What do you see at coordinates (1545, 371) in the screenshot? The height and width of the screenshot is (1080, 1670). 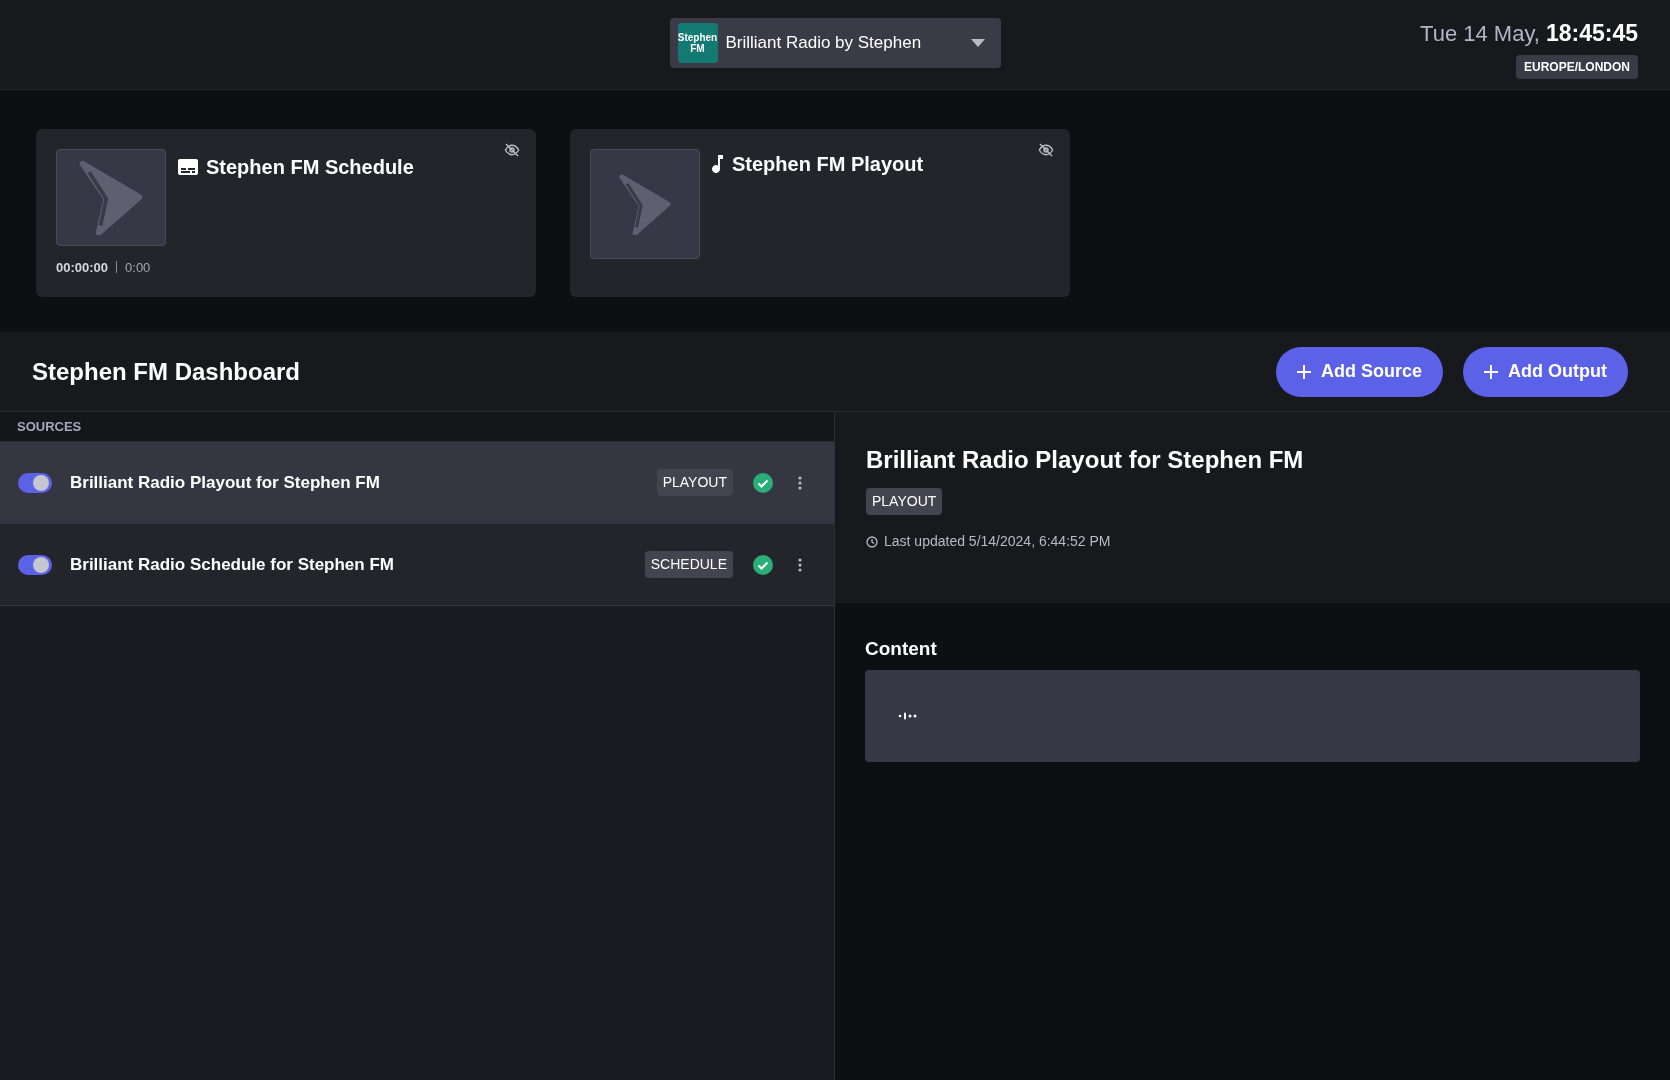 I see `add-button: Add Output` at bounding box center [1545, 371].